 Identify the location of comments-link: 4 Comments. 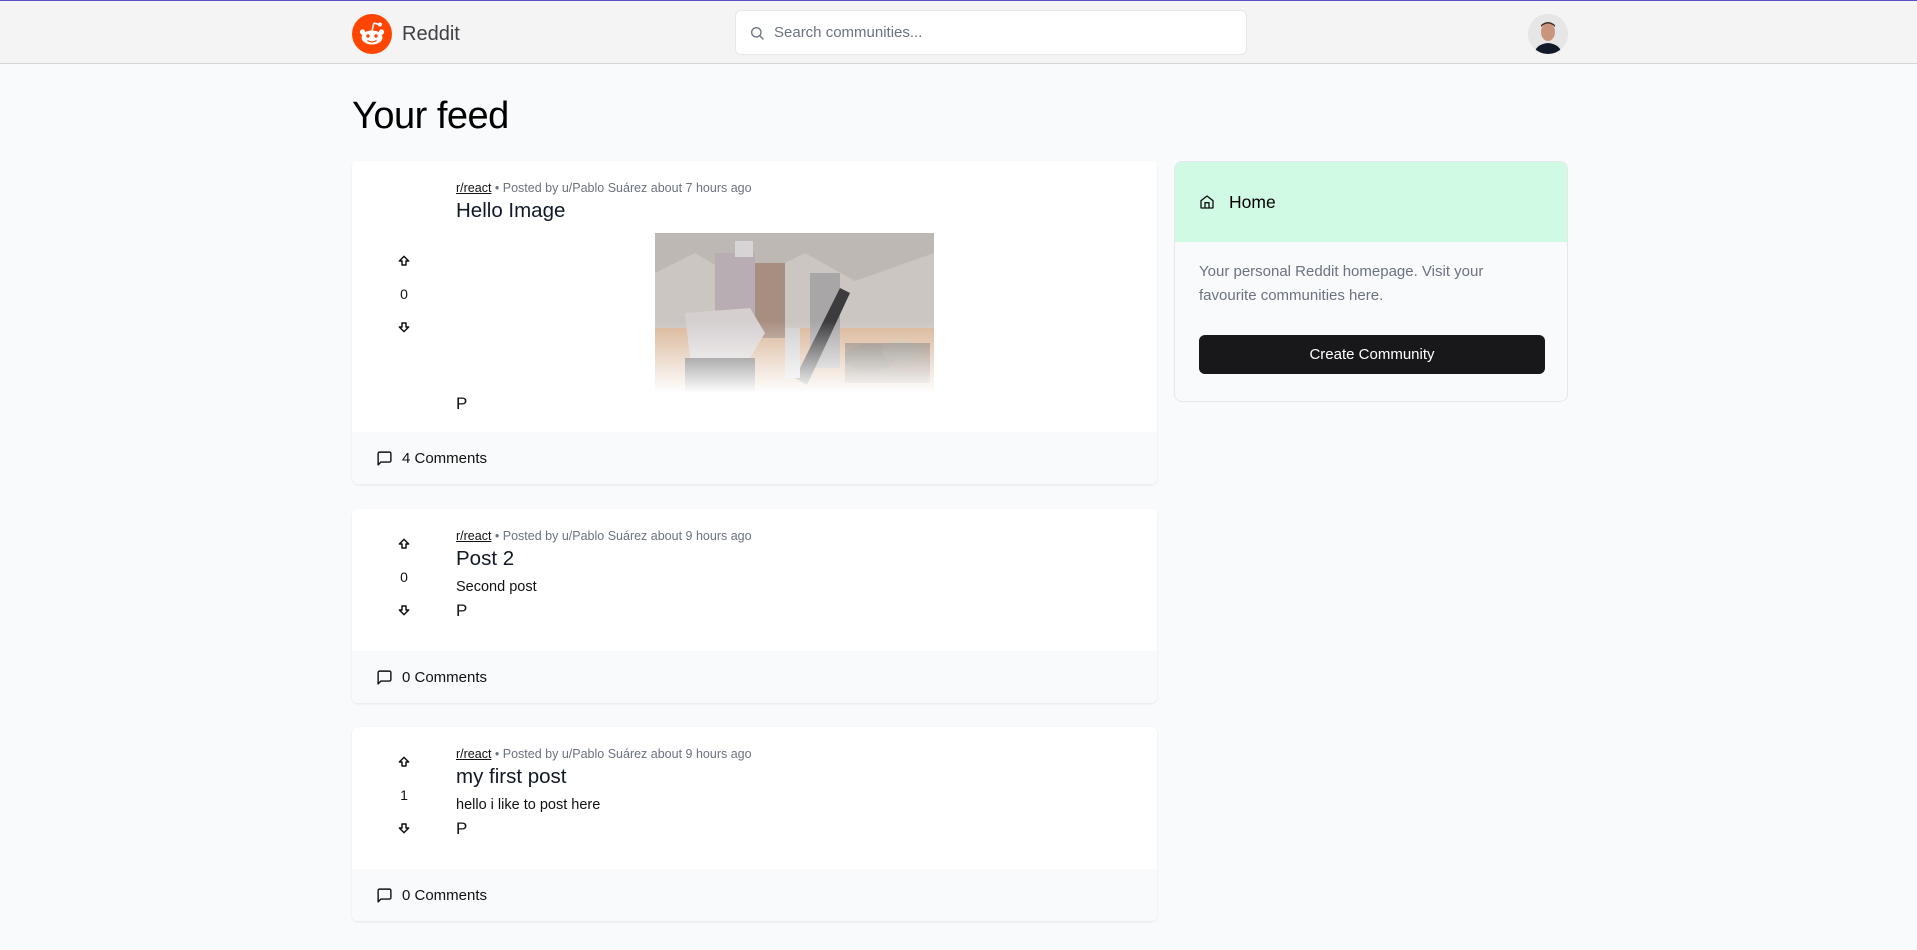
(431, 458).